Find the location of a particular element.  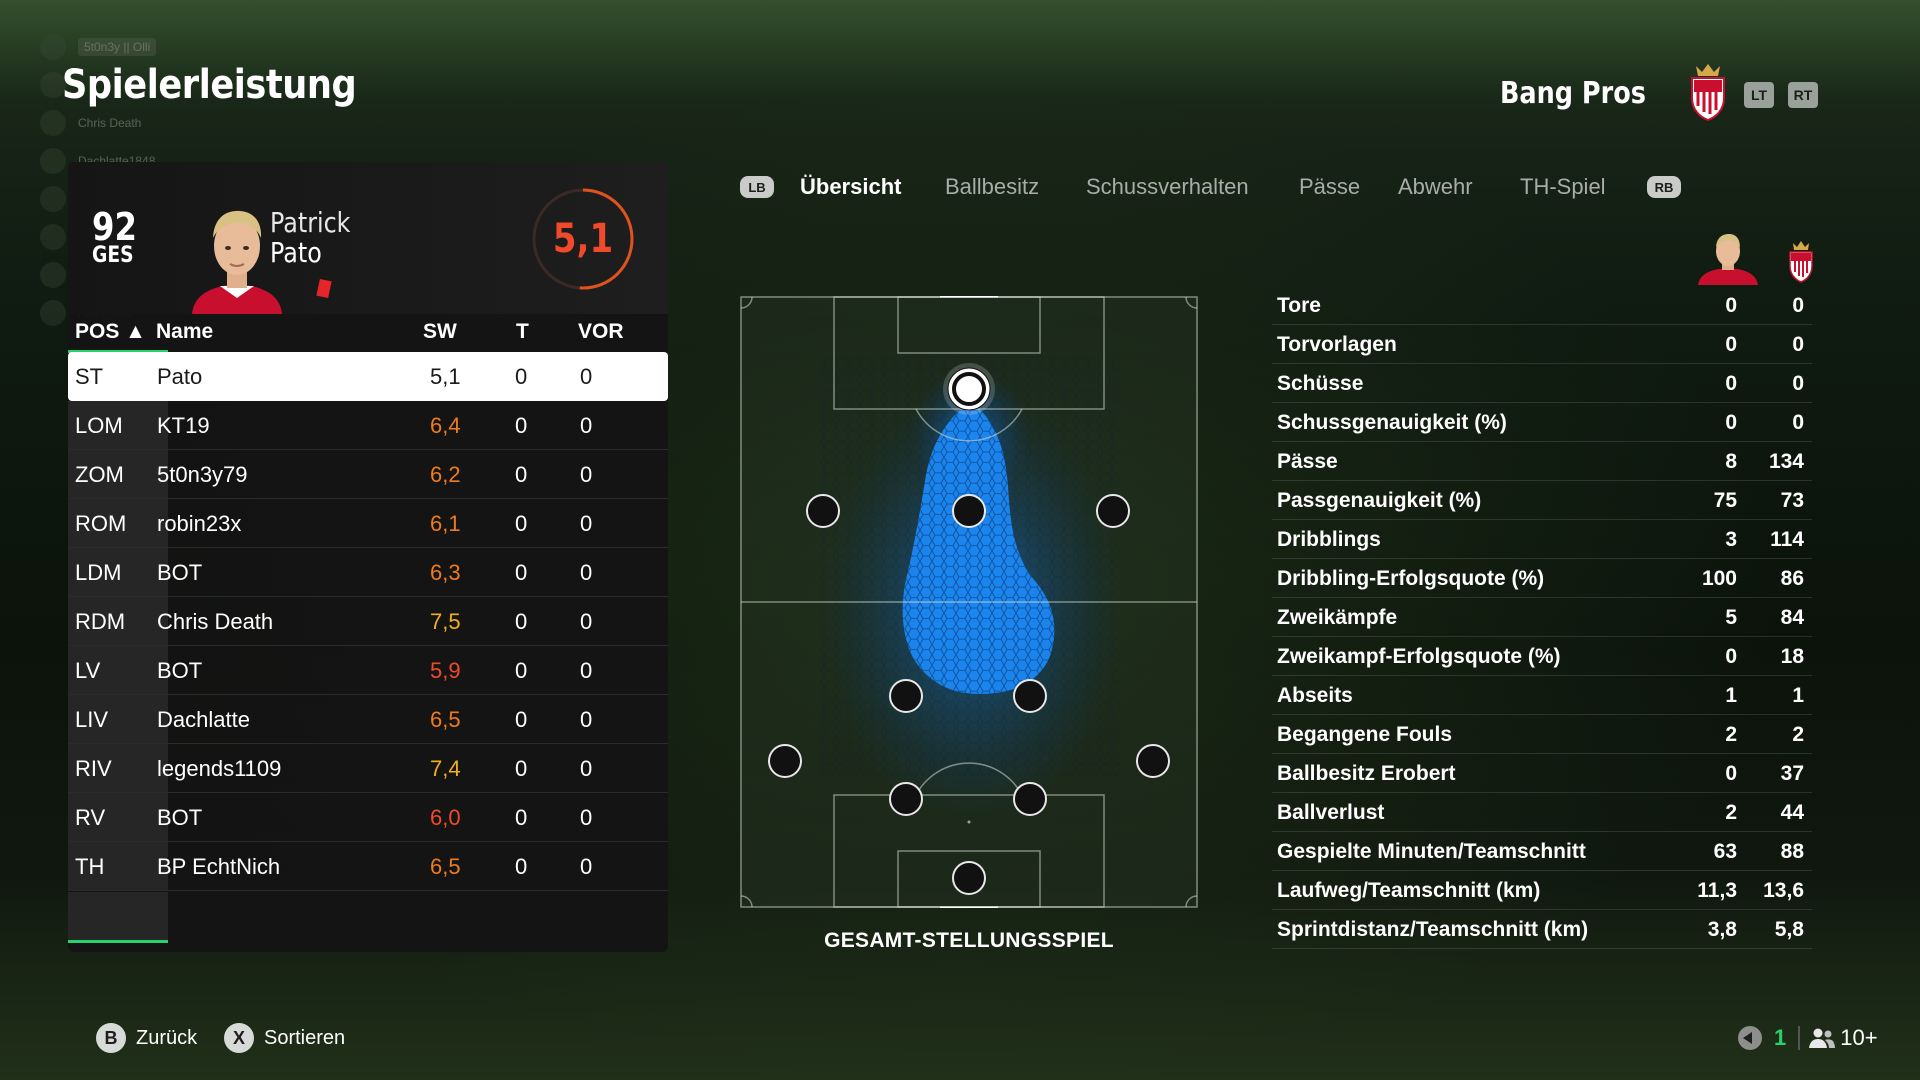

heatmap-caption: GESAMT-STELLUNGSSPIEL is located at coordinates (969, 940).